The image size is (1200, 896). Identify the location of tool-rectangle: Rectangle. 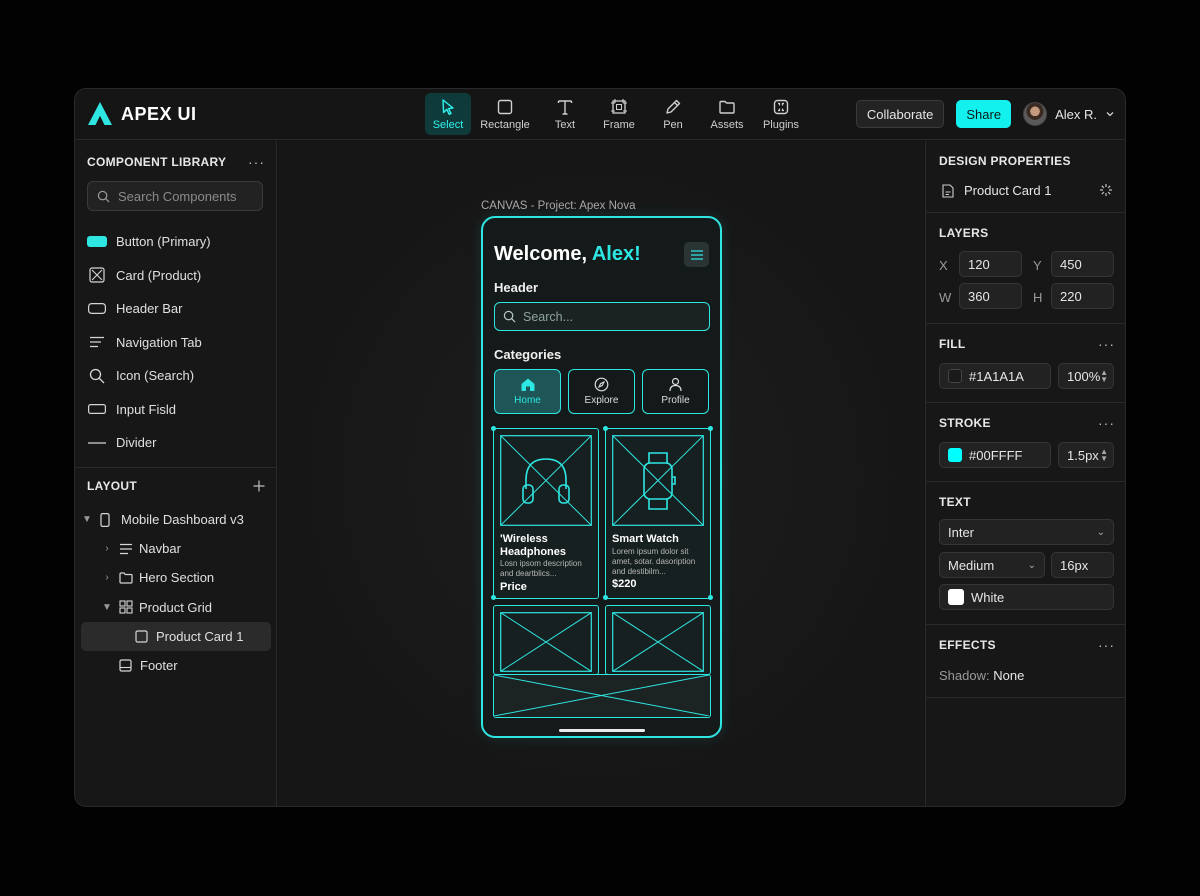
(505, 114).